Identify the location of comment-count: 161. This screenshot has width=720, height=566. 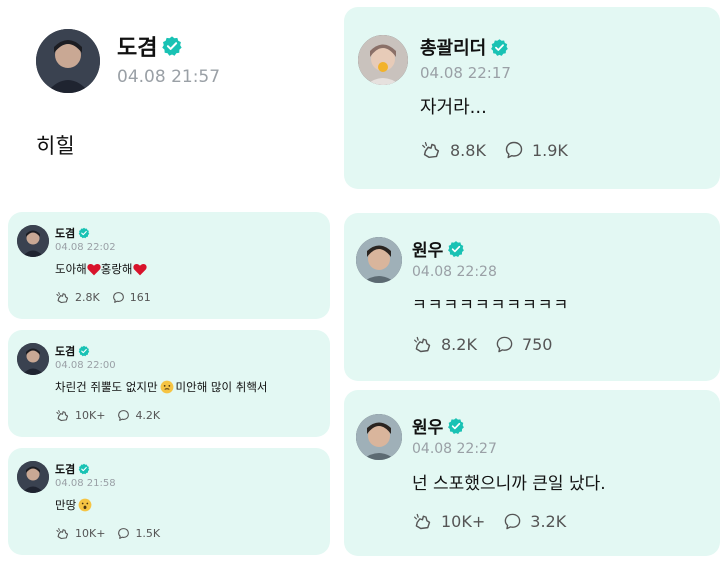
(140, 297).